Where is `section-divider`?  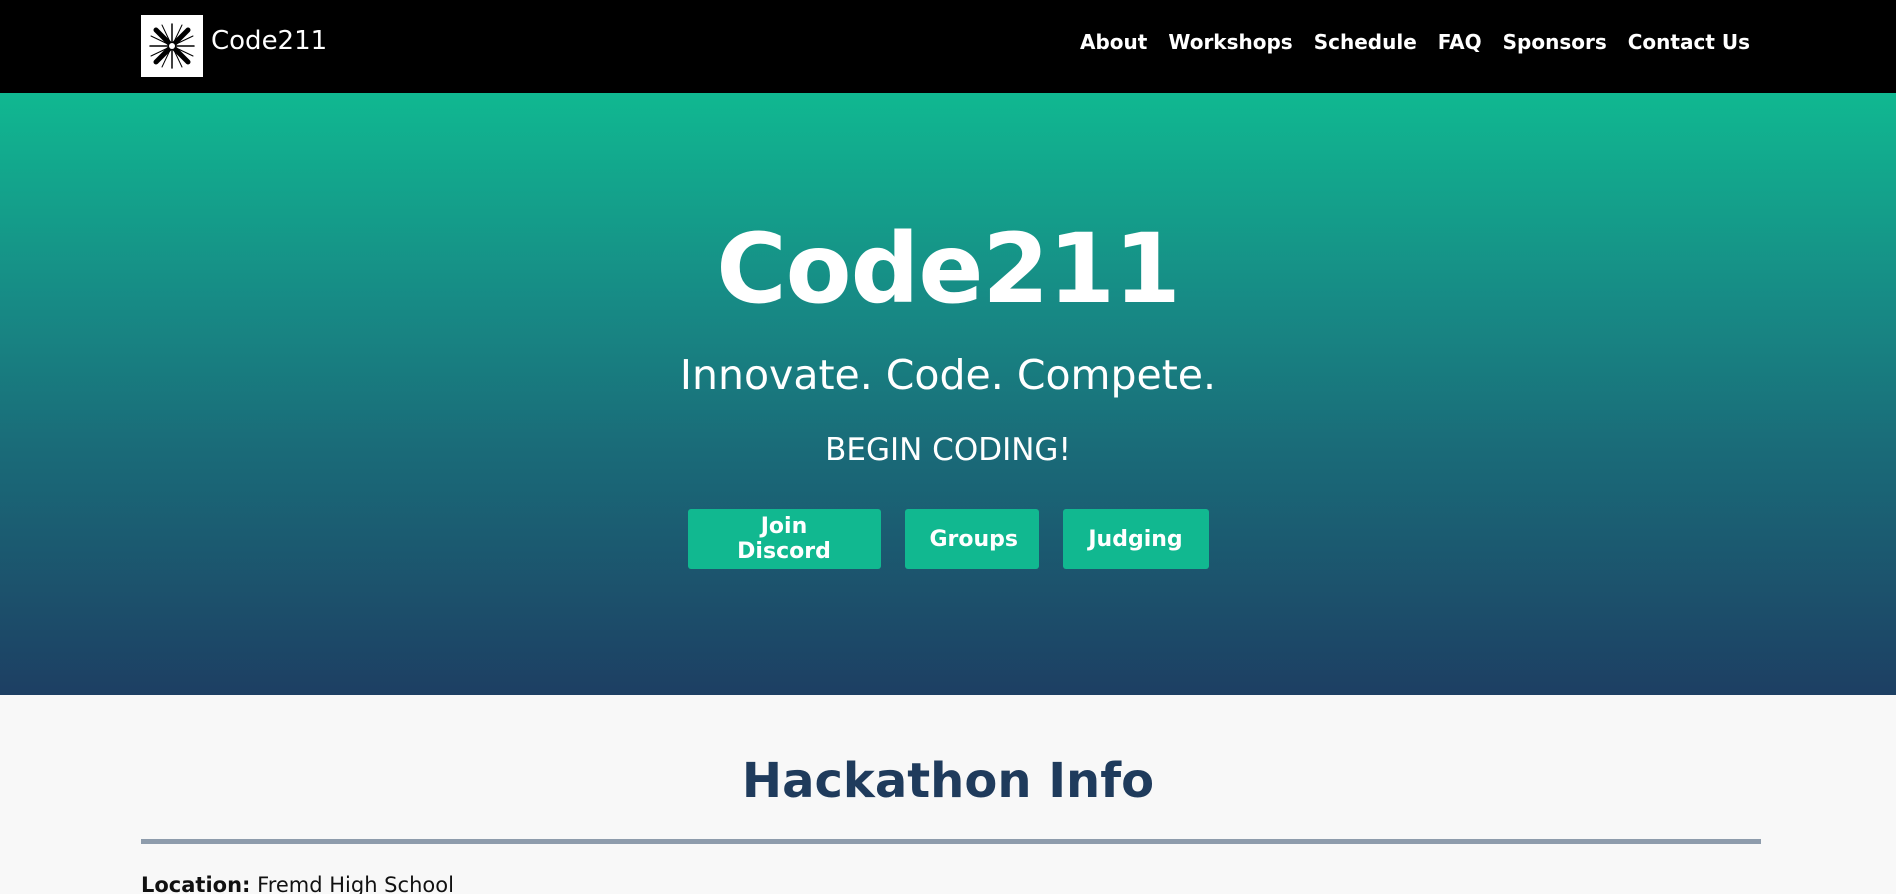 section-divider is located at coordinates (951, 841).